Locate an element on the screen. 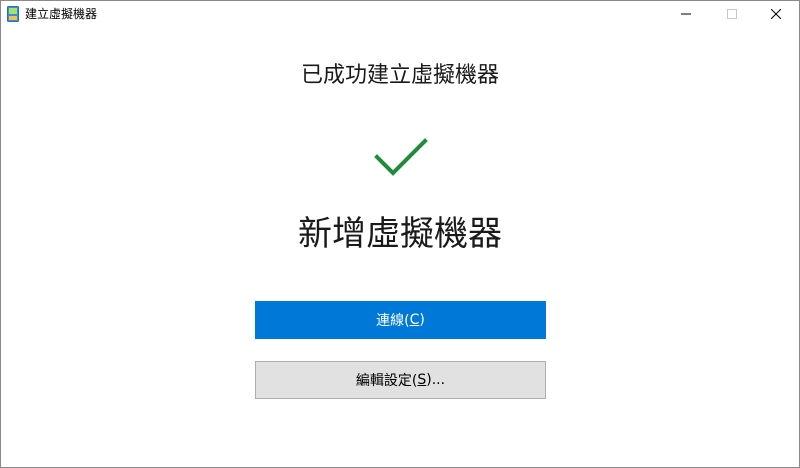 Image resolution: width=800 pixels, height=468 pixels. maximize-icon is located at coordinates (732, 14).